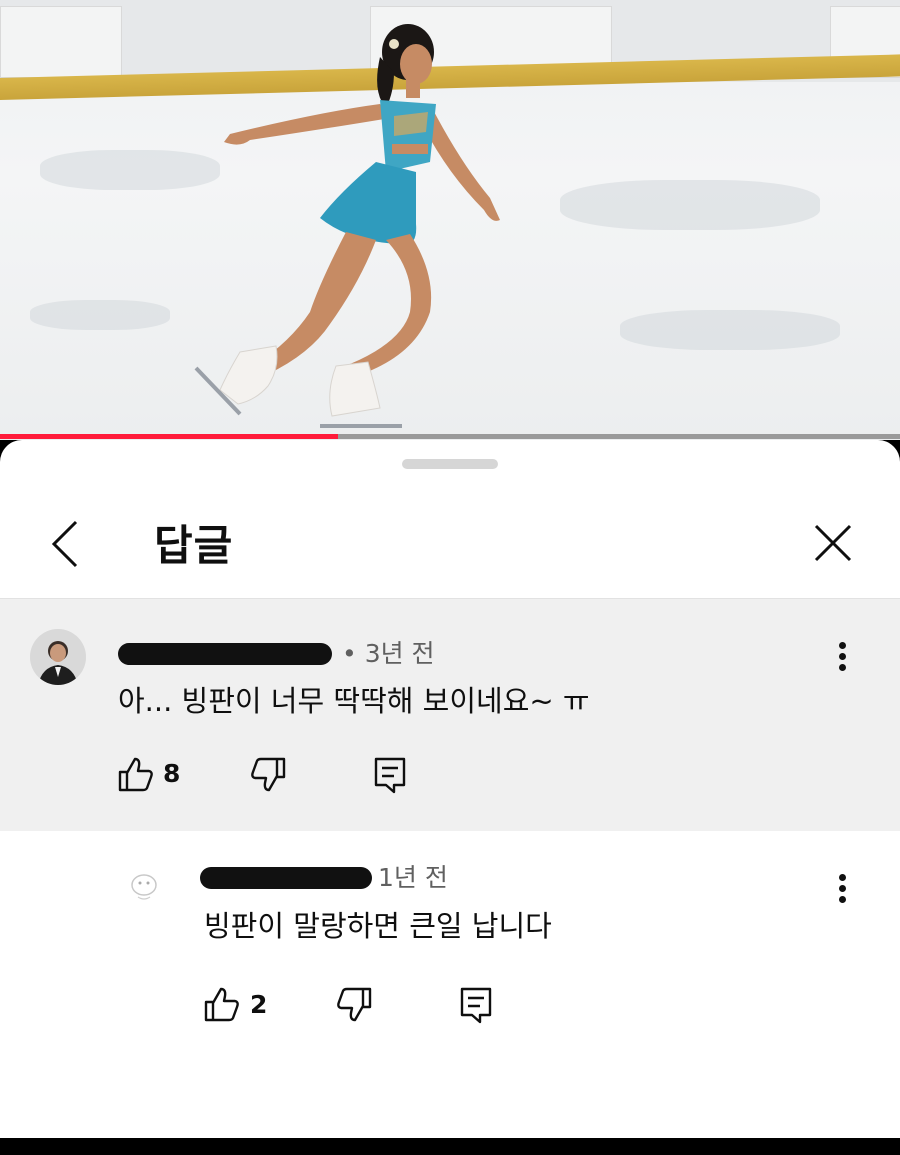 The image size is (900, 1155). What do you see at coordinates (388, 653) in the screenshot?
I see `comment-timestamp: • 3년 전` at bounding box center [388, 653].